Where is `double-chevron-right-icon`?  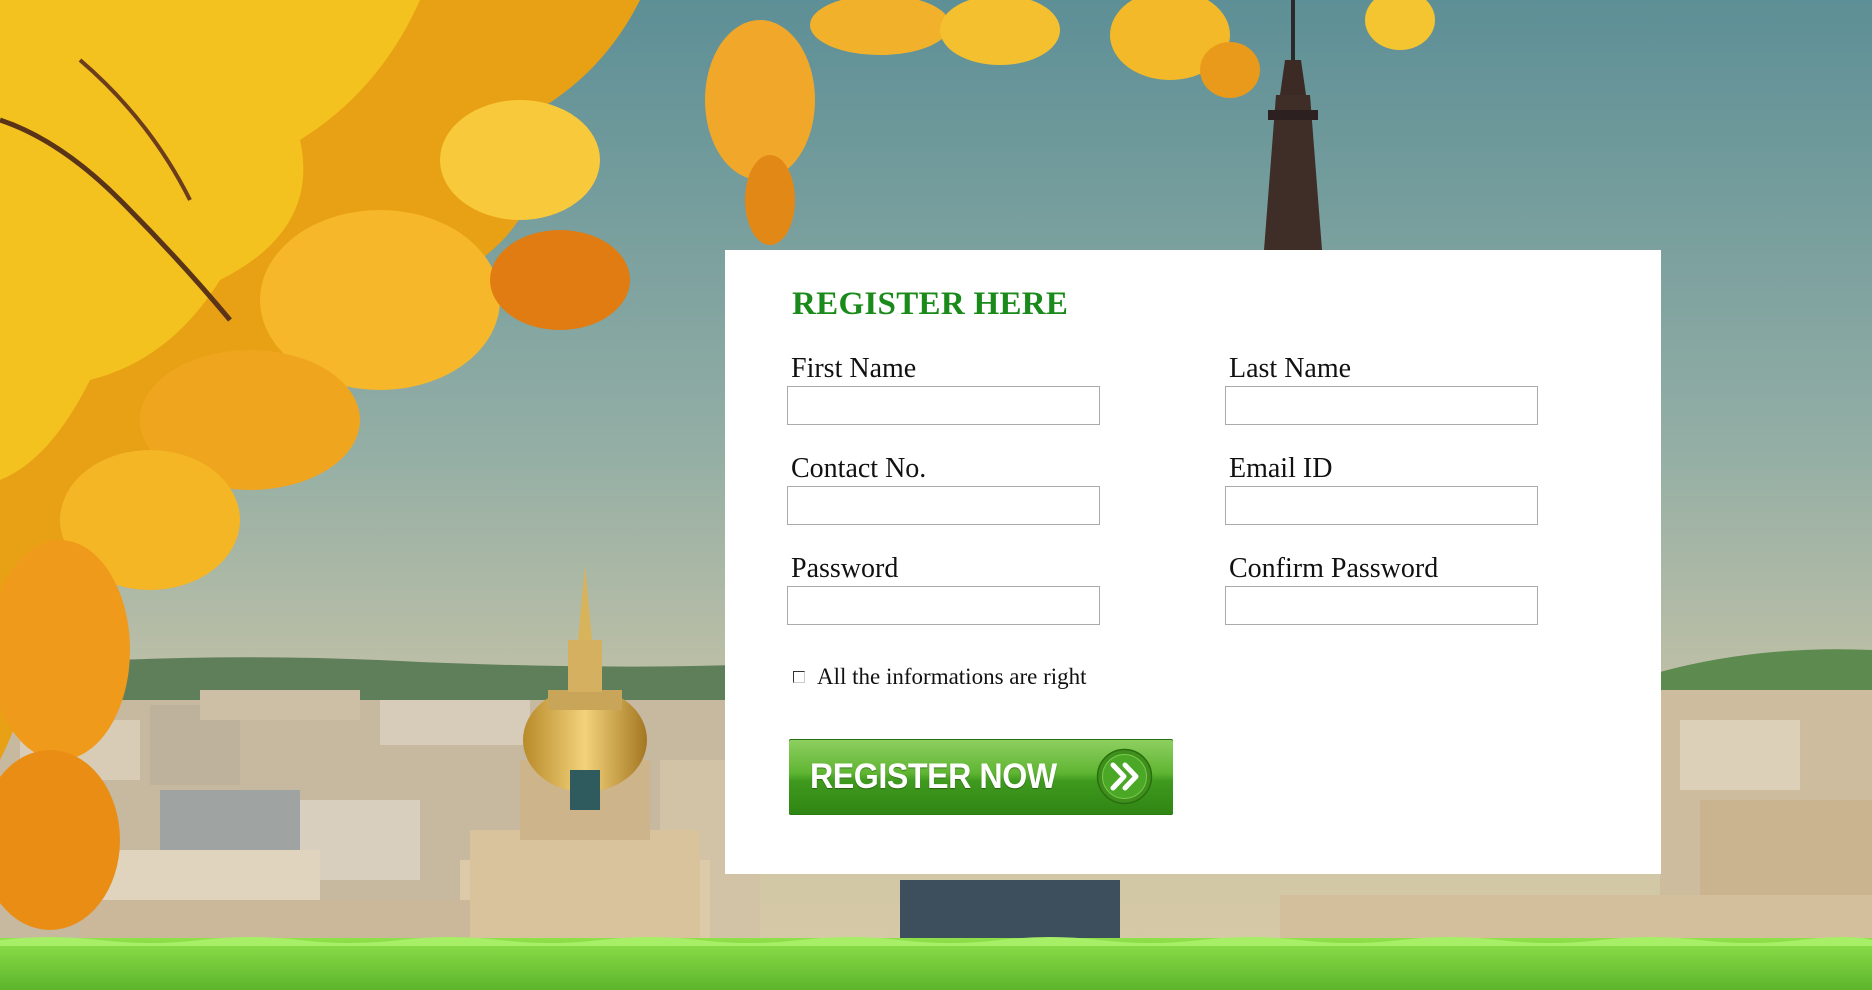 double-chevron-right-icon is located at coordinates (1124, 776).